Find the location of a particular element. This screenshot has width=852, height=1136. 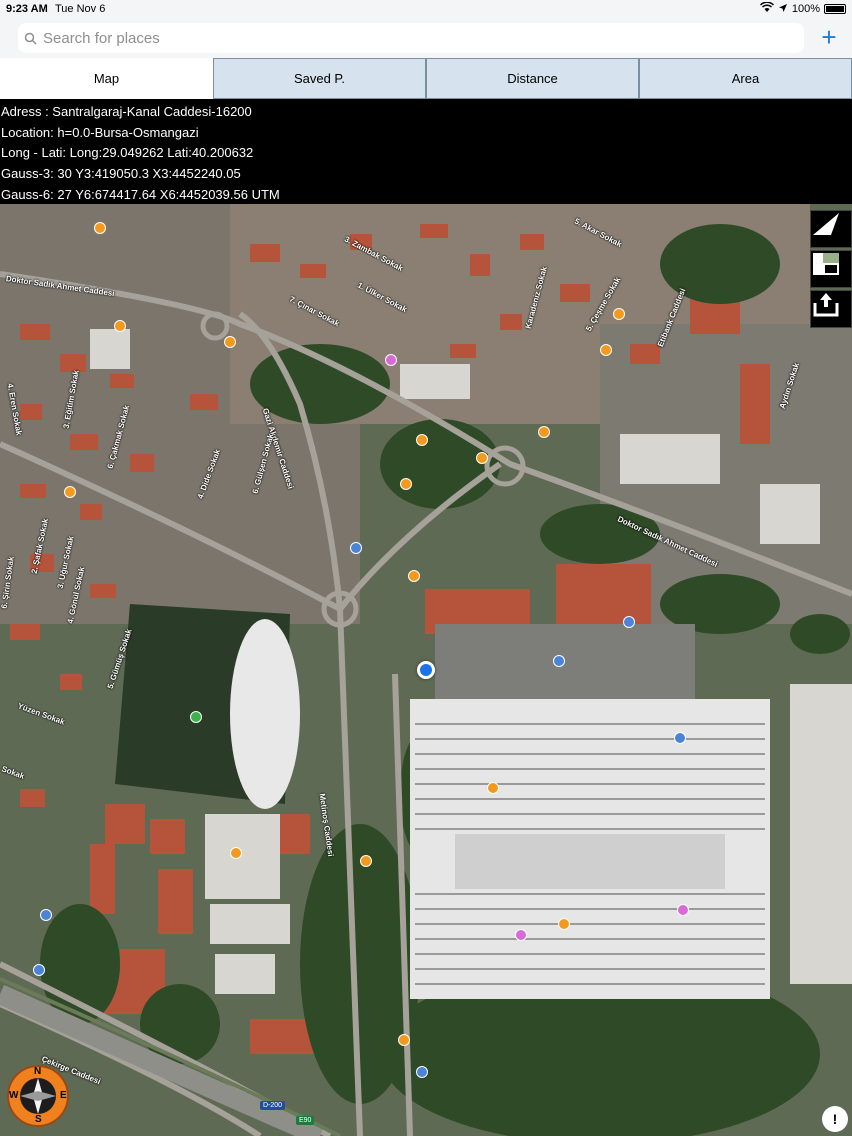

tab-bar: Map Saved P. Distance Area is located at coordinates (426, 78).